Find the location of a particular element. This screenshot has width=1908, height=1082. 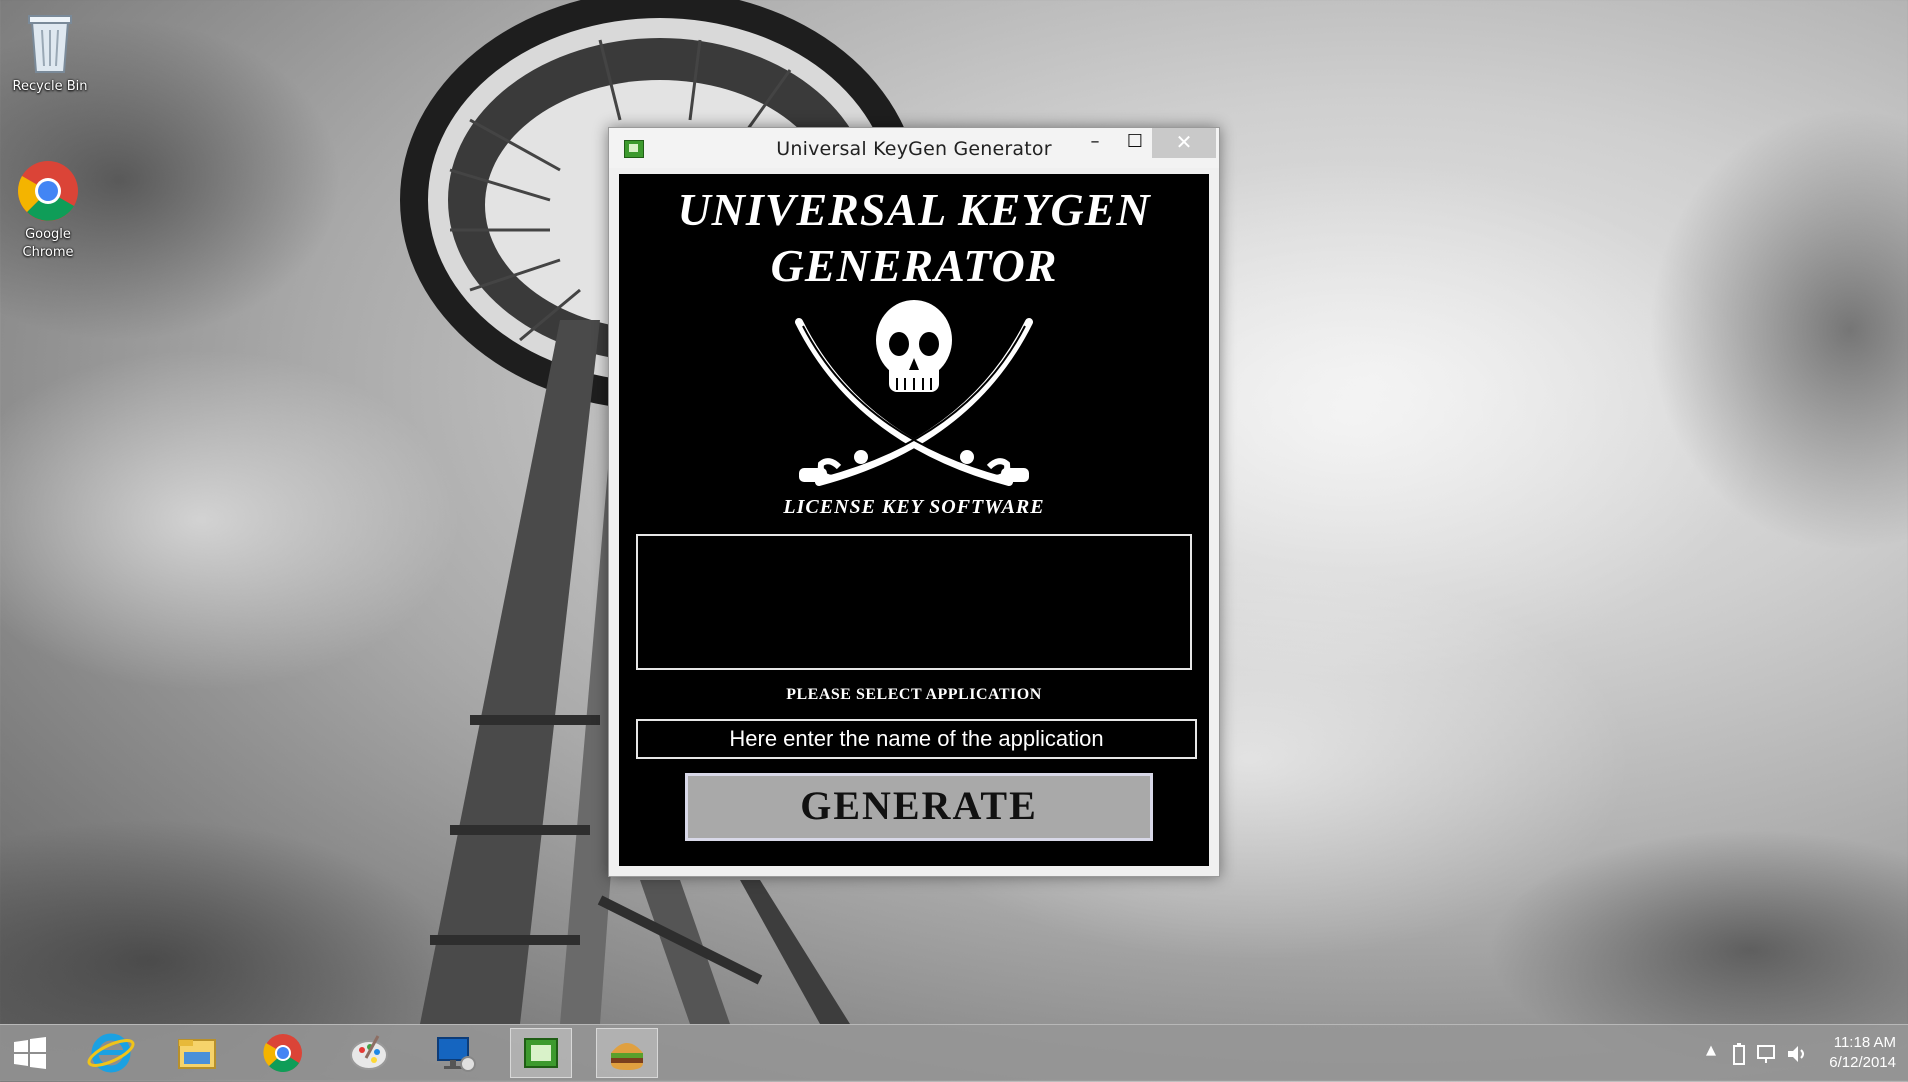

taskbar-file-explorer is located at coordinates (197, 1053).